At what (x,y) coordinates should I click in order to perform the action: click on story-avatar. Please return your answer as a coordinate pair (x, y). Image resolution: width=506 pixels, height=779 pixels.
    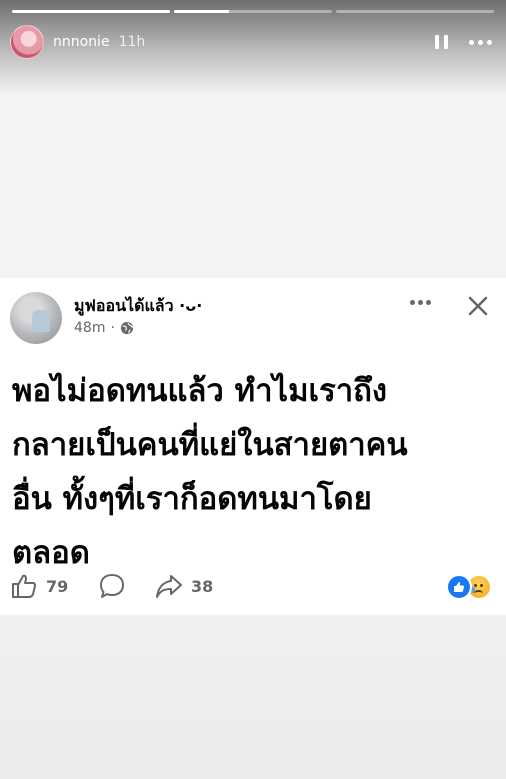
    Looking at the image, I should click on (27, 42).